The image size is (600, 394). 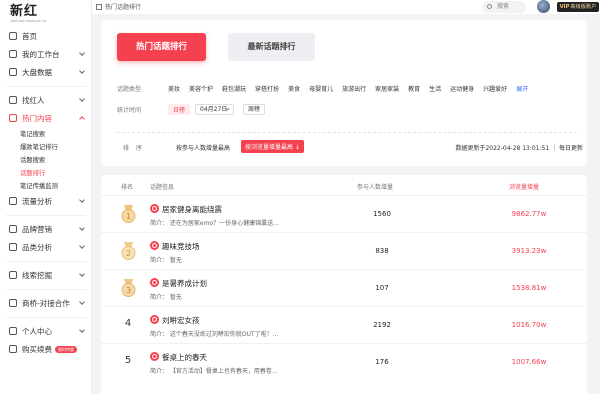 I want to click on sidebar-item-purchase: 购买续费 限时特惠, so click(x=46, y=349).